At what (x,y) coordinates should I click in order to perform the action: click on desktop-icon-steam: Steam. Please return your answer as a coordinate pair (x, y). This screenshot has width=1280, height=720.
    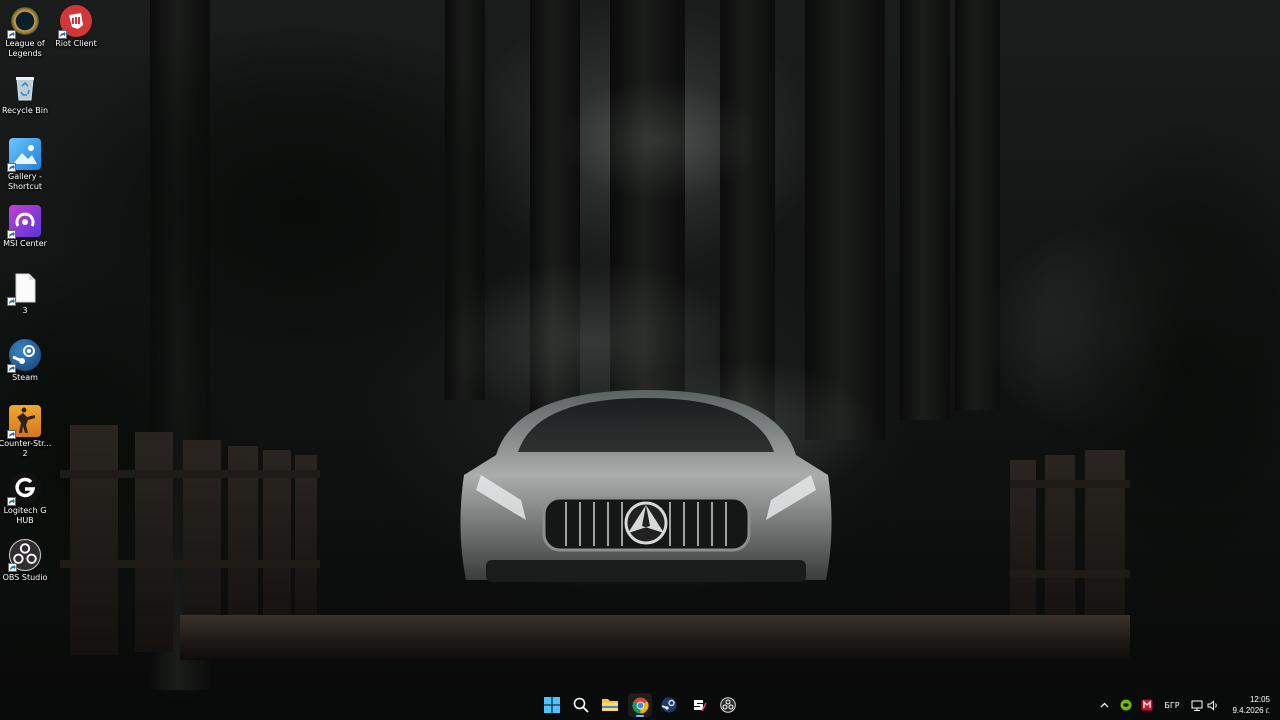
    Looking at the image, I should click on (26, 361).